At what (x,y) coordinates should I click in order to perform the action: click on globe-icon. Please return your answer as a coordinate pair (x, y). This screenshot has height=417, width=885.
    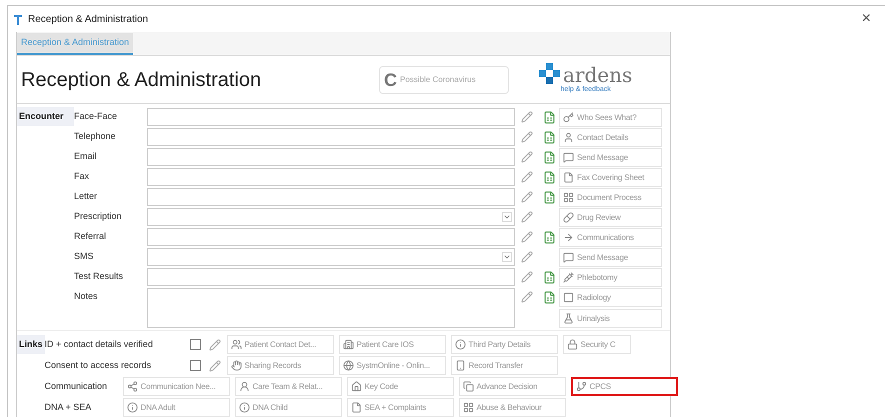
    Looking at the image, I should click on (348, 365).